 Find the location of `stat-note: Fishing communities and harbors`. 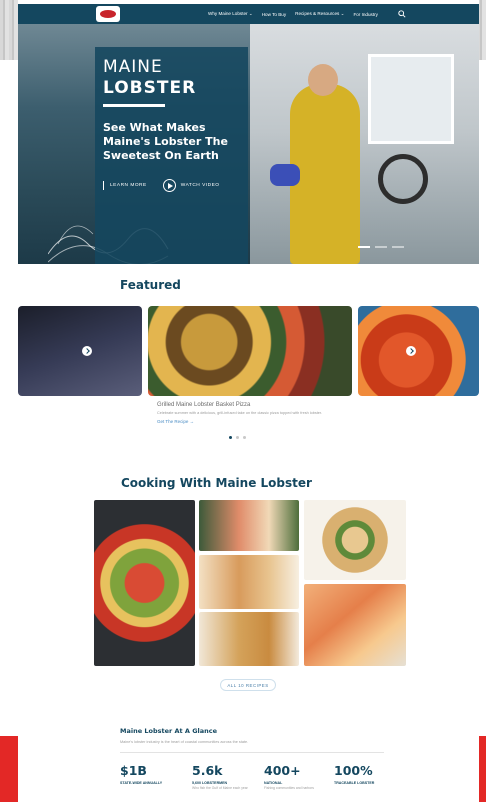

stat-note: Fishing communities and harbors is located at coordinates (289, 788).